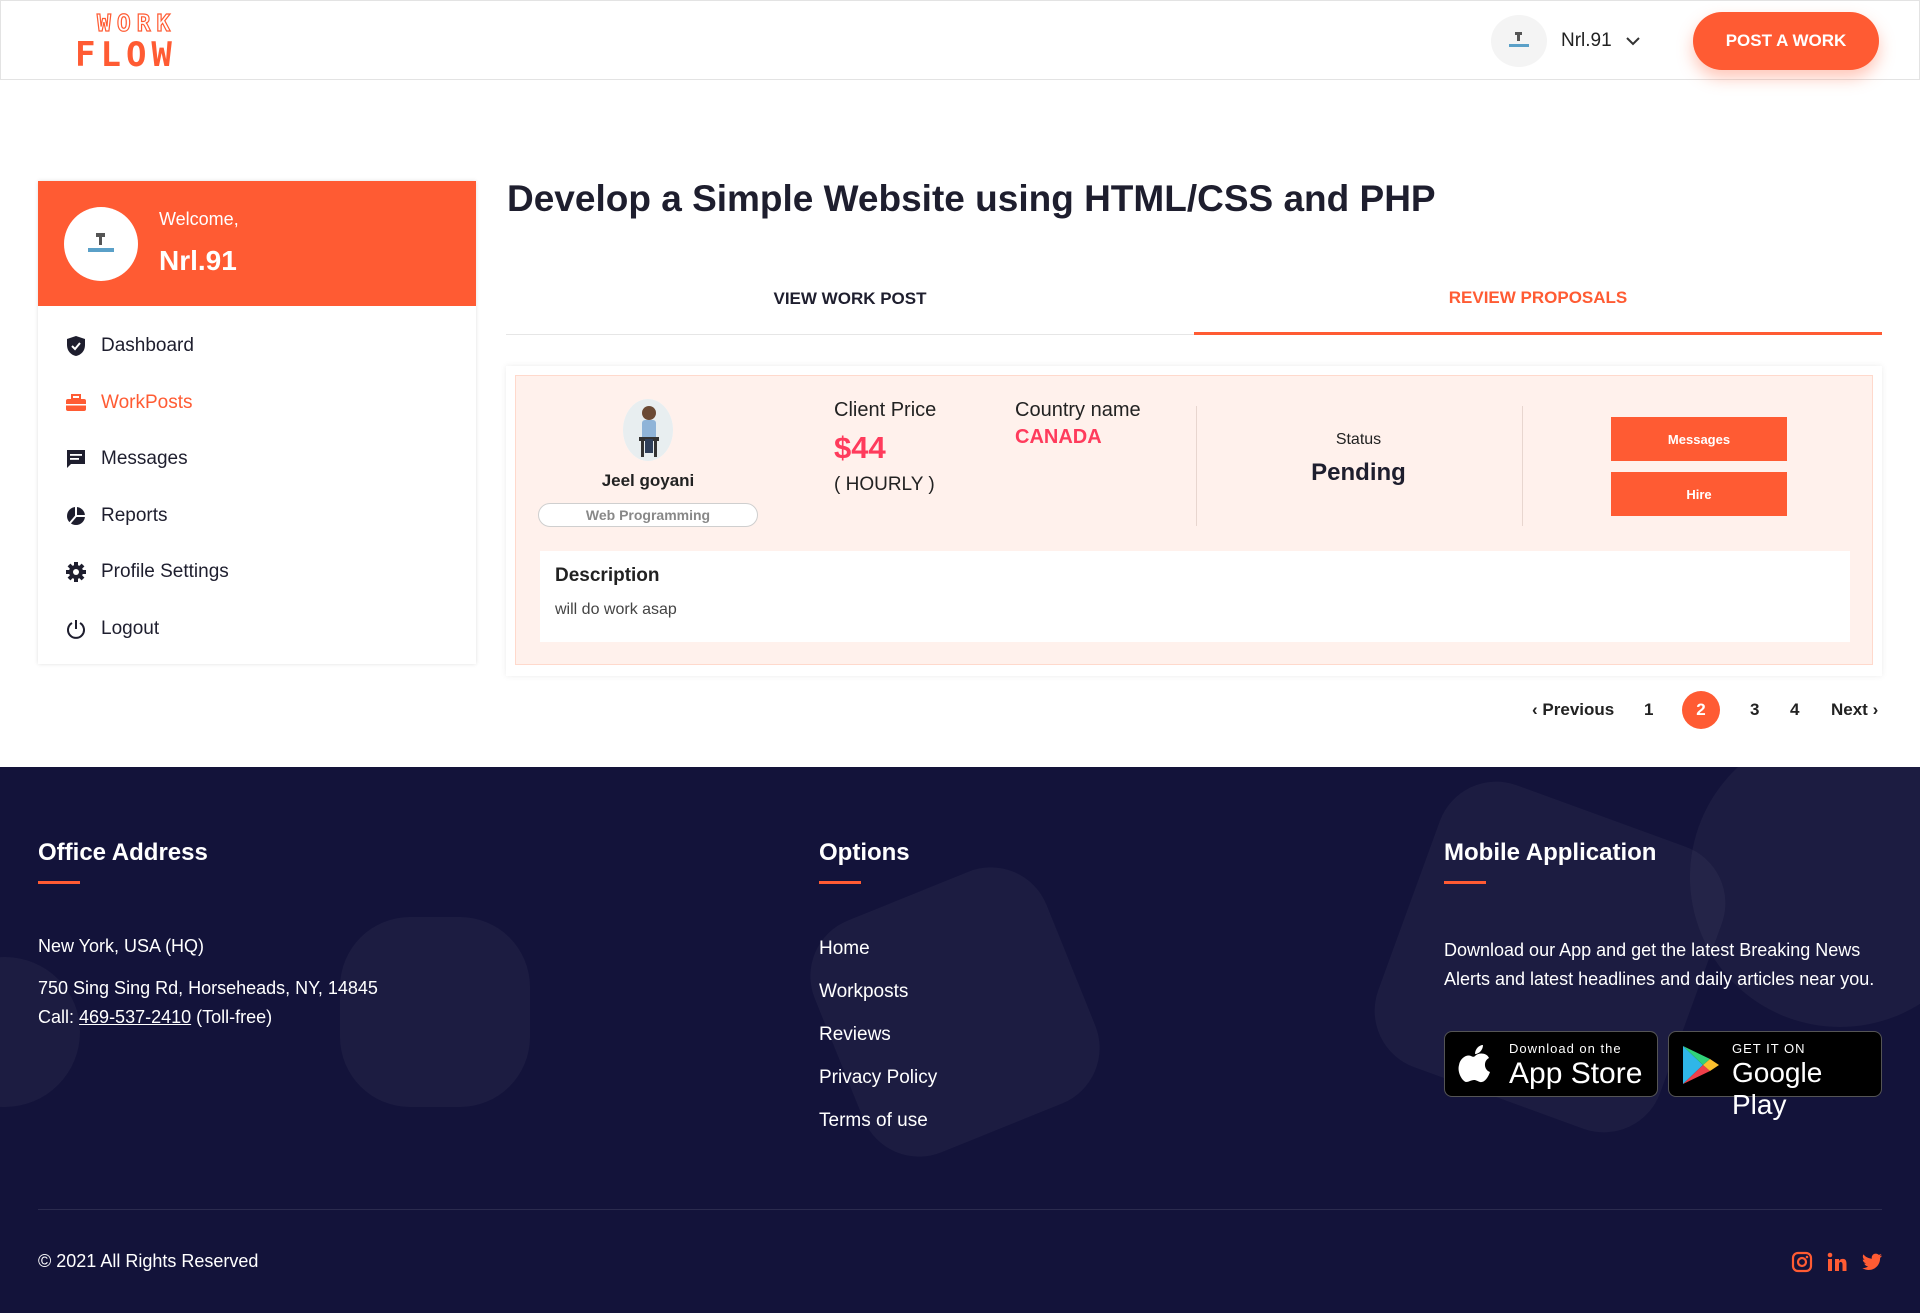  I want to click on welcome-text: Welcome,, so click(199, 219).